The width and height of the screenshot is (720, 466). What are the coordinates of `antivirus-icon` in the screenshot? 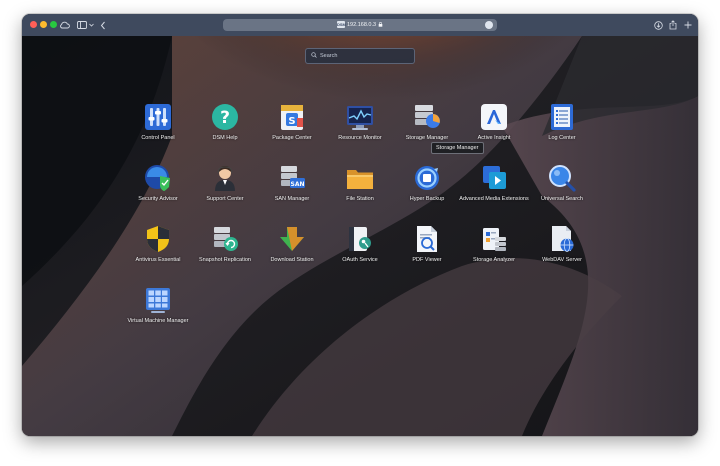 It's located at (158, 239).